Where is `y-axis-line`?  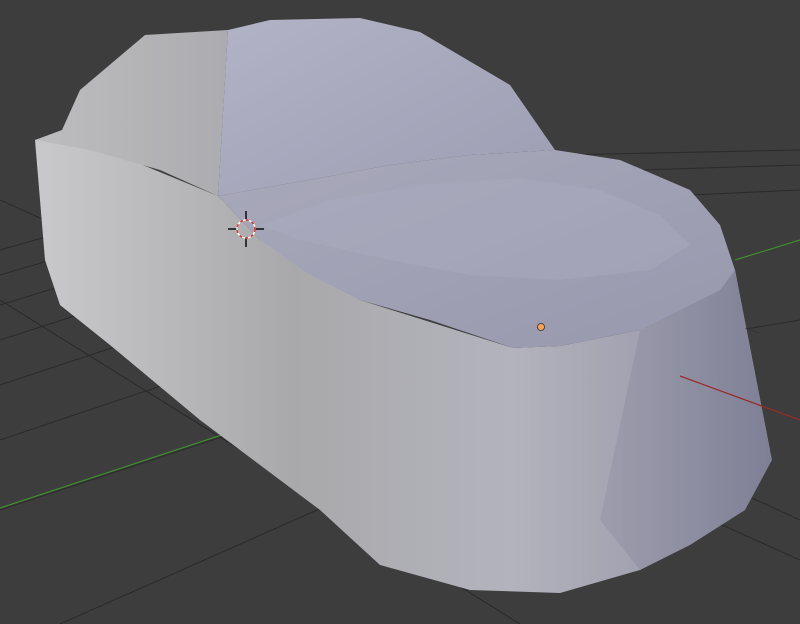 y-axis-line is located at coordinates (767, 250).